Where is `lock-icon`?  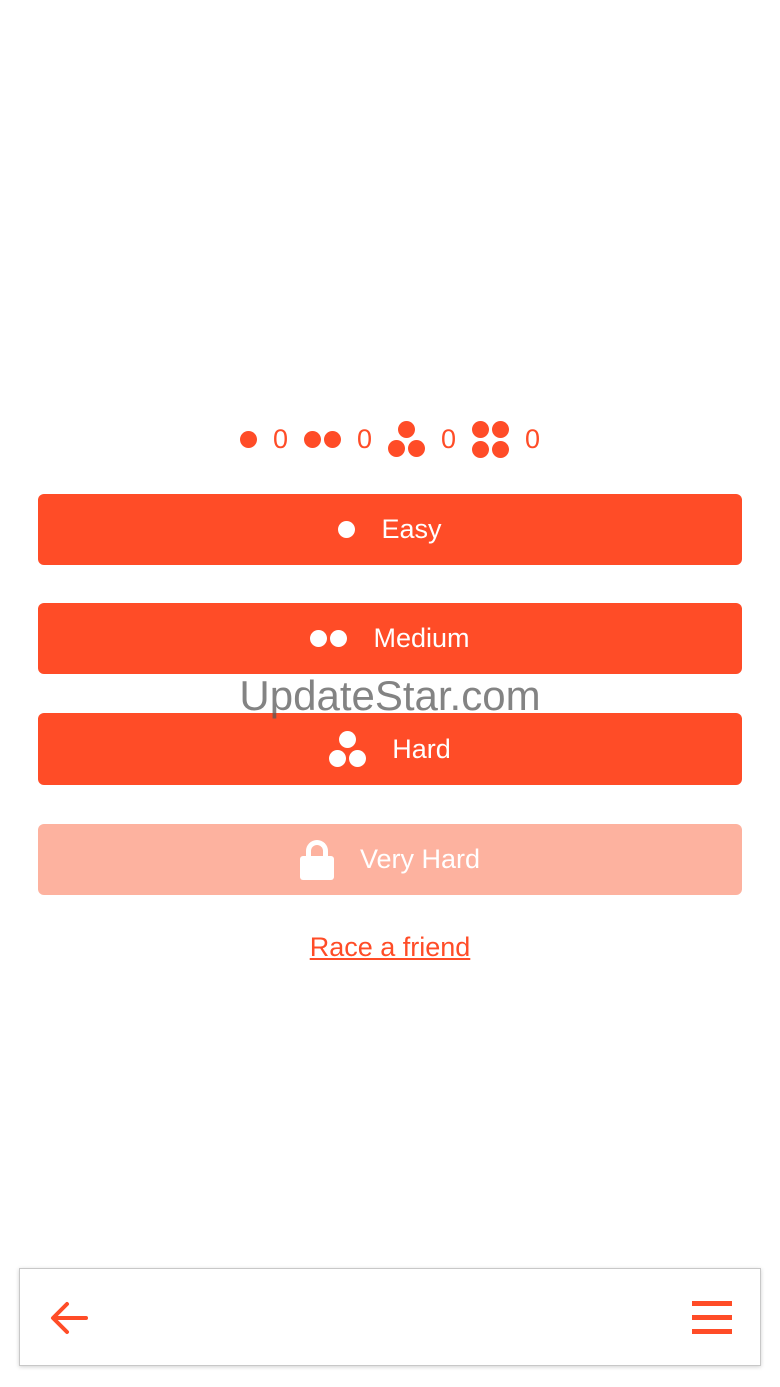 lock-icon is located at coordinates (316, 859).